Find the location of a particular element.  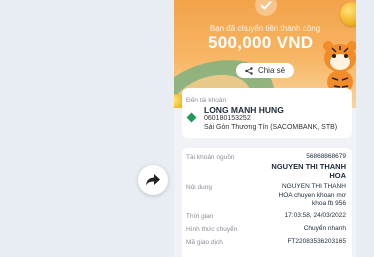

content-line: HOA chuyen khoan mơ is located at coordinates (312, 195).